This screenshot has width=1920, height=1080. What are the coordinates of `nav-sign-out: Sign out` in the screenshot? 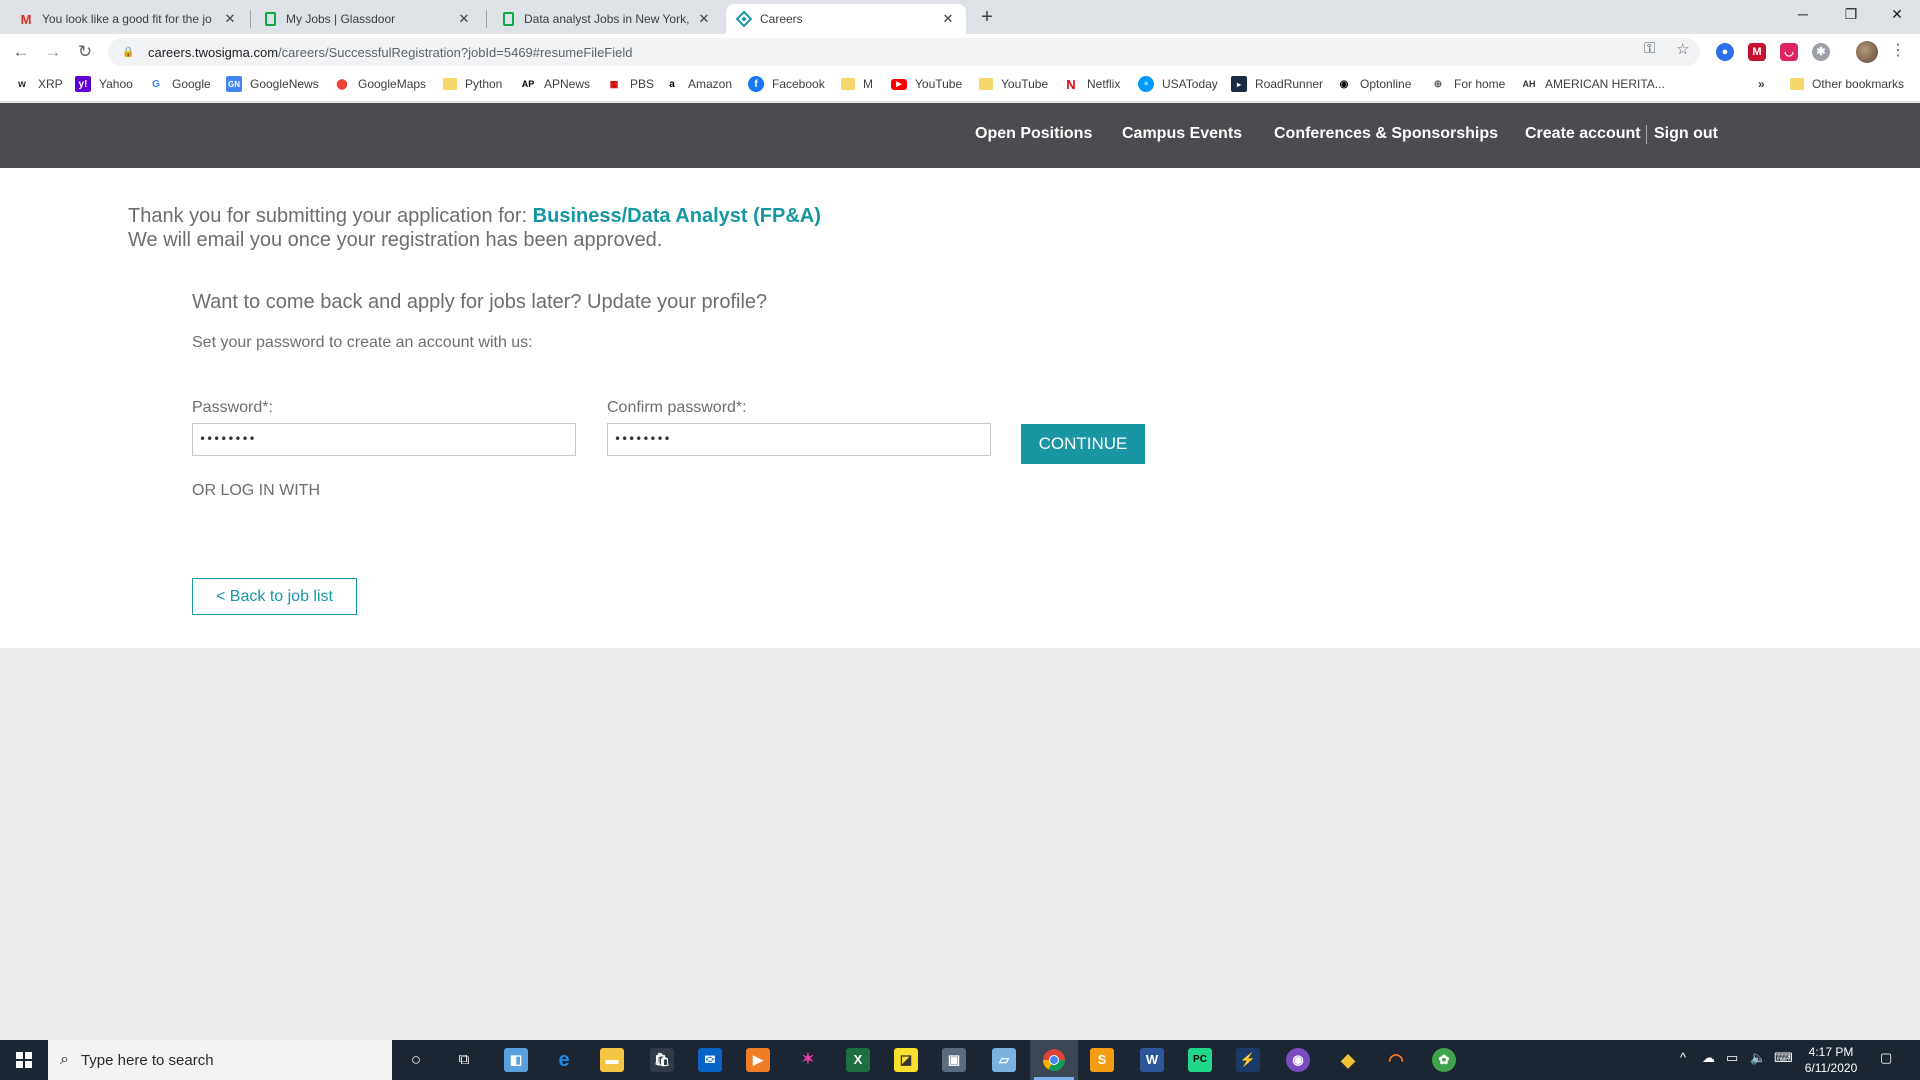 It's located at (1686, 134).